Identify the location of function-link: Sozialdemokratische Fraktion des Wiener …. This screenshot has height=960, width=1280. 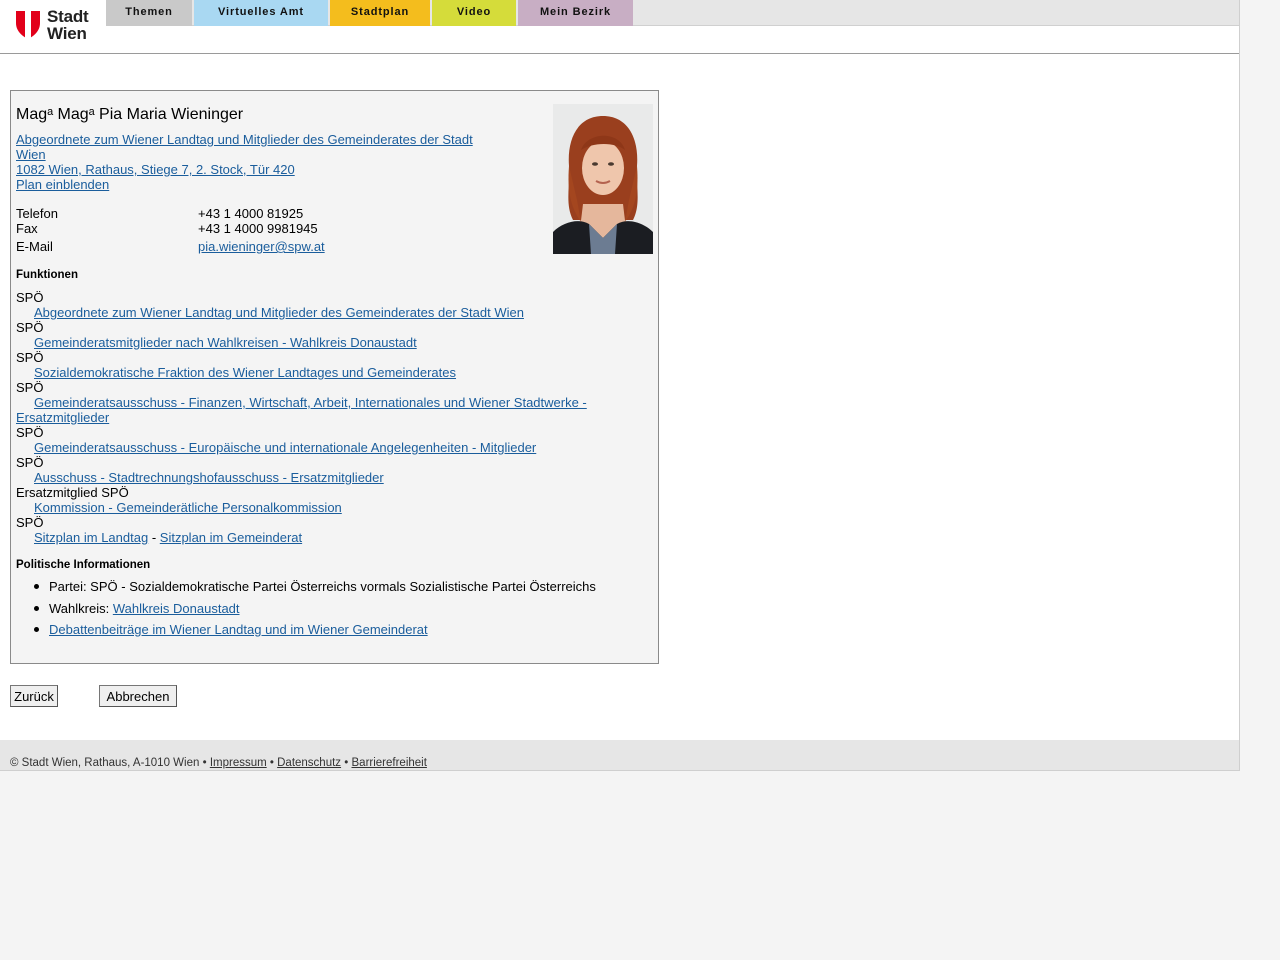
(245, 372).